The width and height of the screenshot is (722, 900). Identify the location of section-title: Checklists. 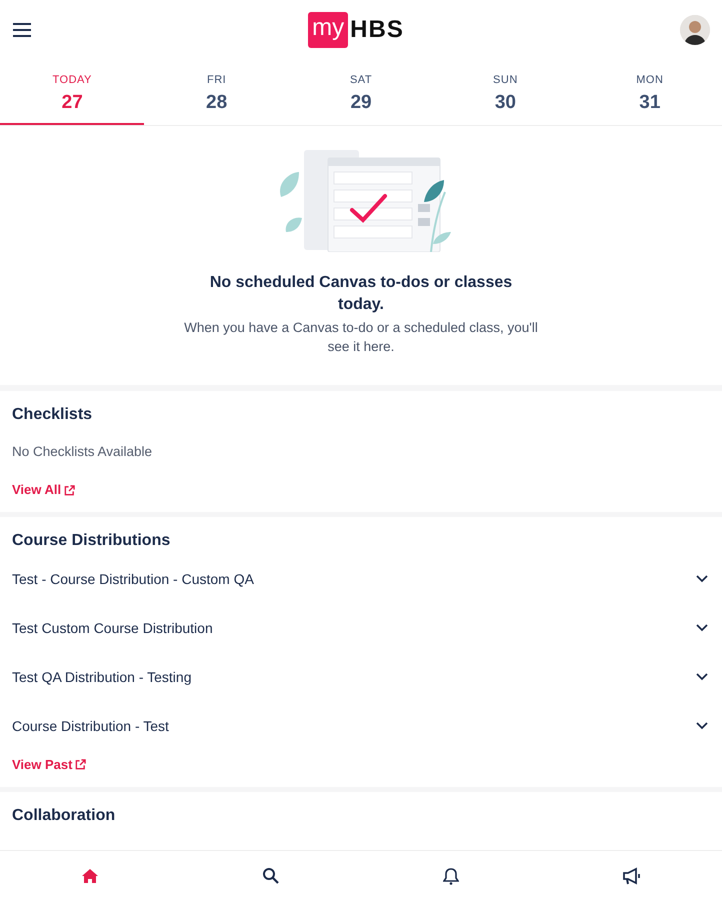
(53, 414).